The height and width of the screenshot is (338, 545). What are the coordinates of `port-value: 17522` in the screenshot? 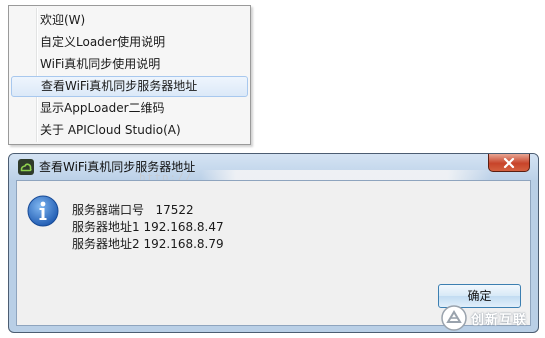 It's located at (174, 210).